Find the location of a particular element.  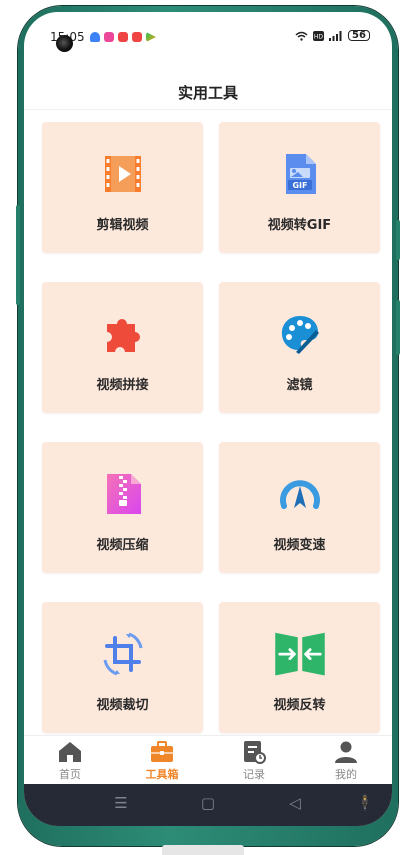

tool-label: 视频压缩 is located at coordinates (122, 545).